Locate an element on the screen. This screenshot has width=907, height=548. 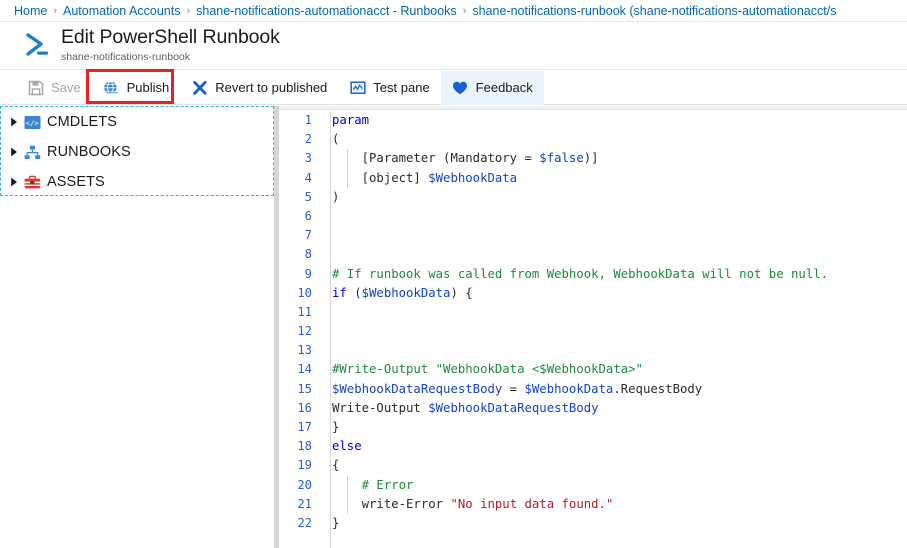
code-line: 17} is located at coordinates (593, 427).